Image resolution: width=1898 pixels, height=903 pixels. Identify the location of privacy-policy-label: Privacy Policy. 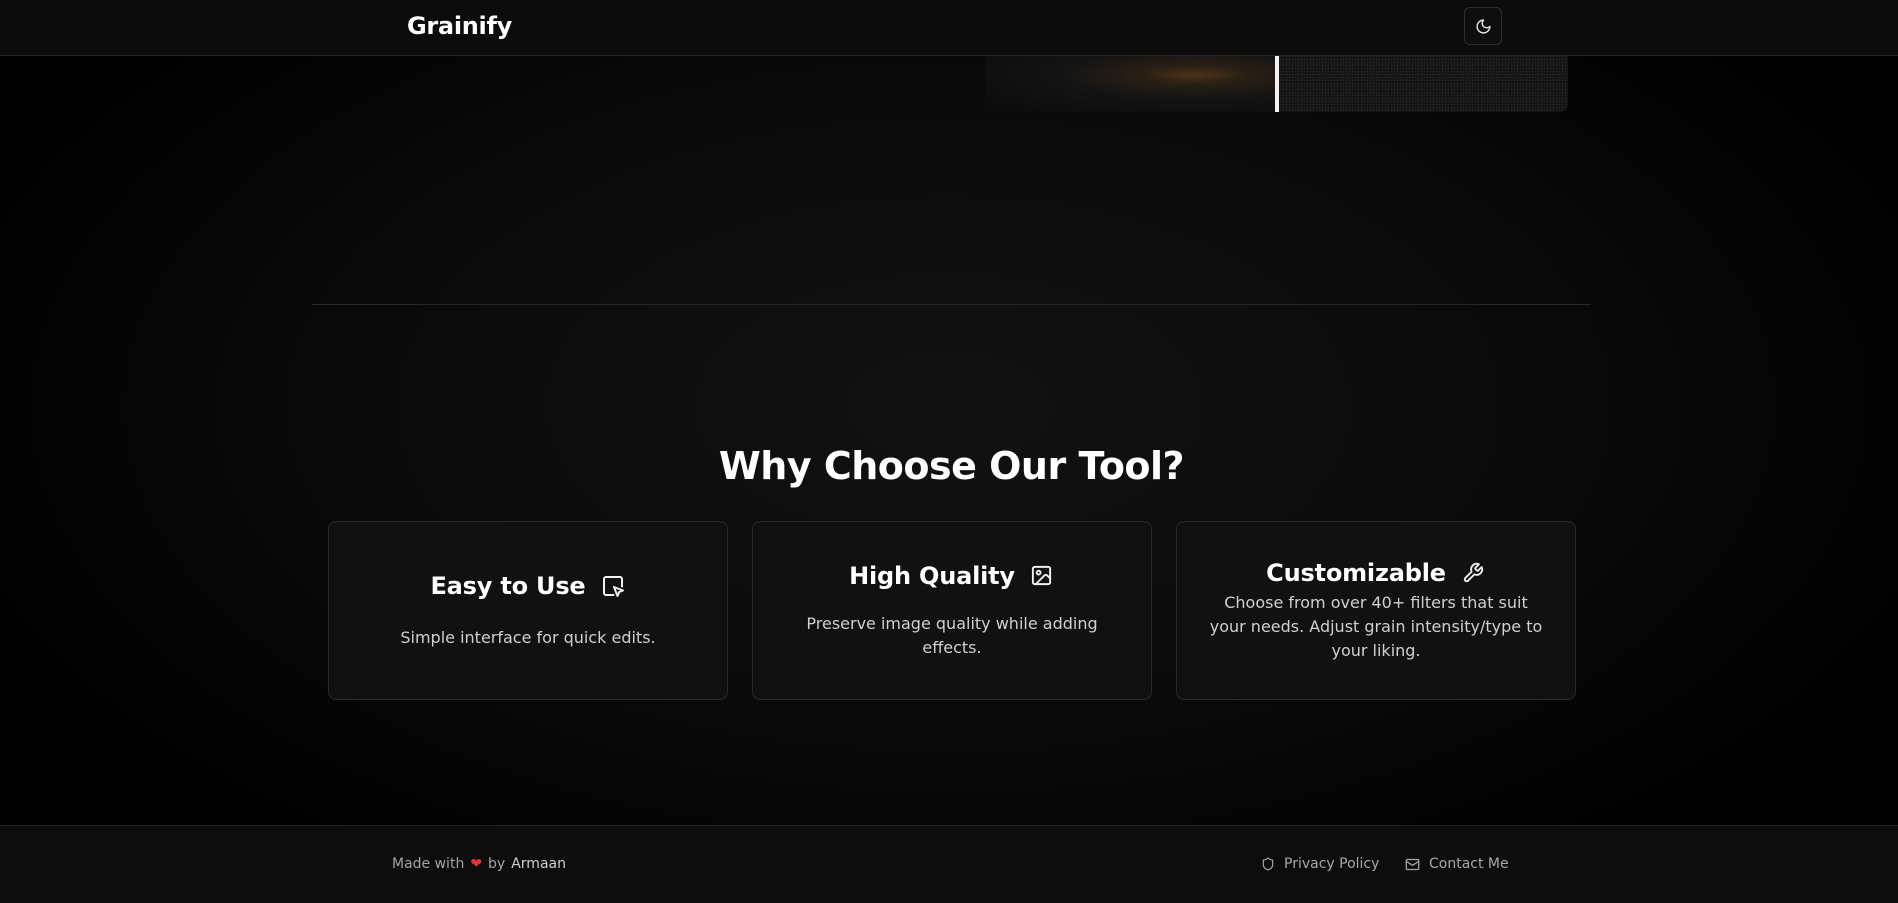
(1332, 864).